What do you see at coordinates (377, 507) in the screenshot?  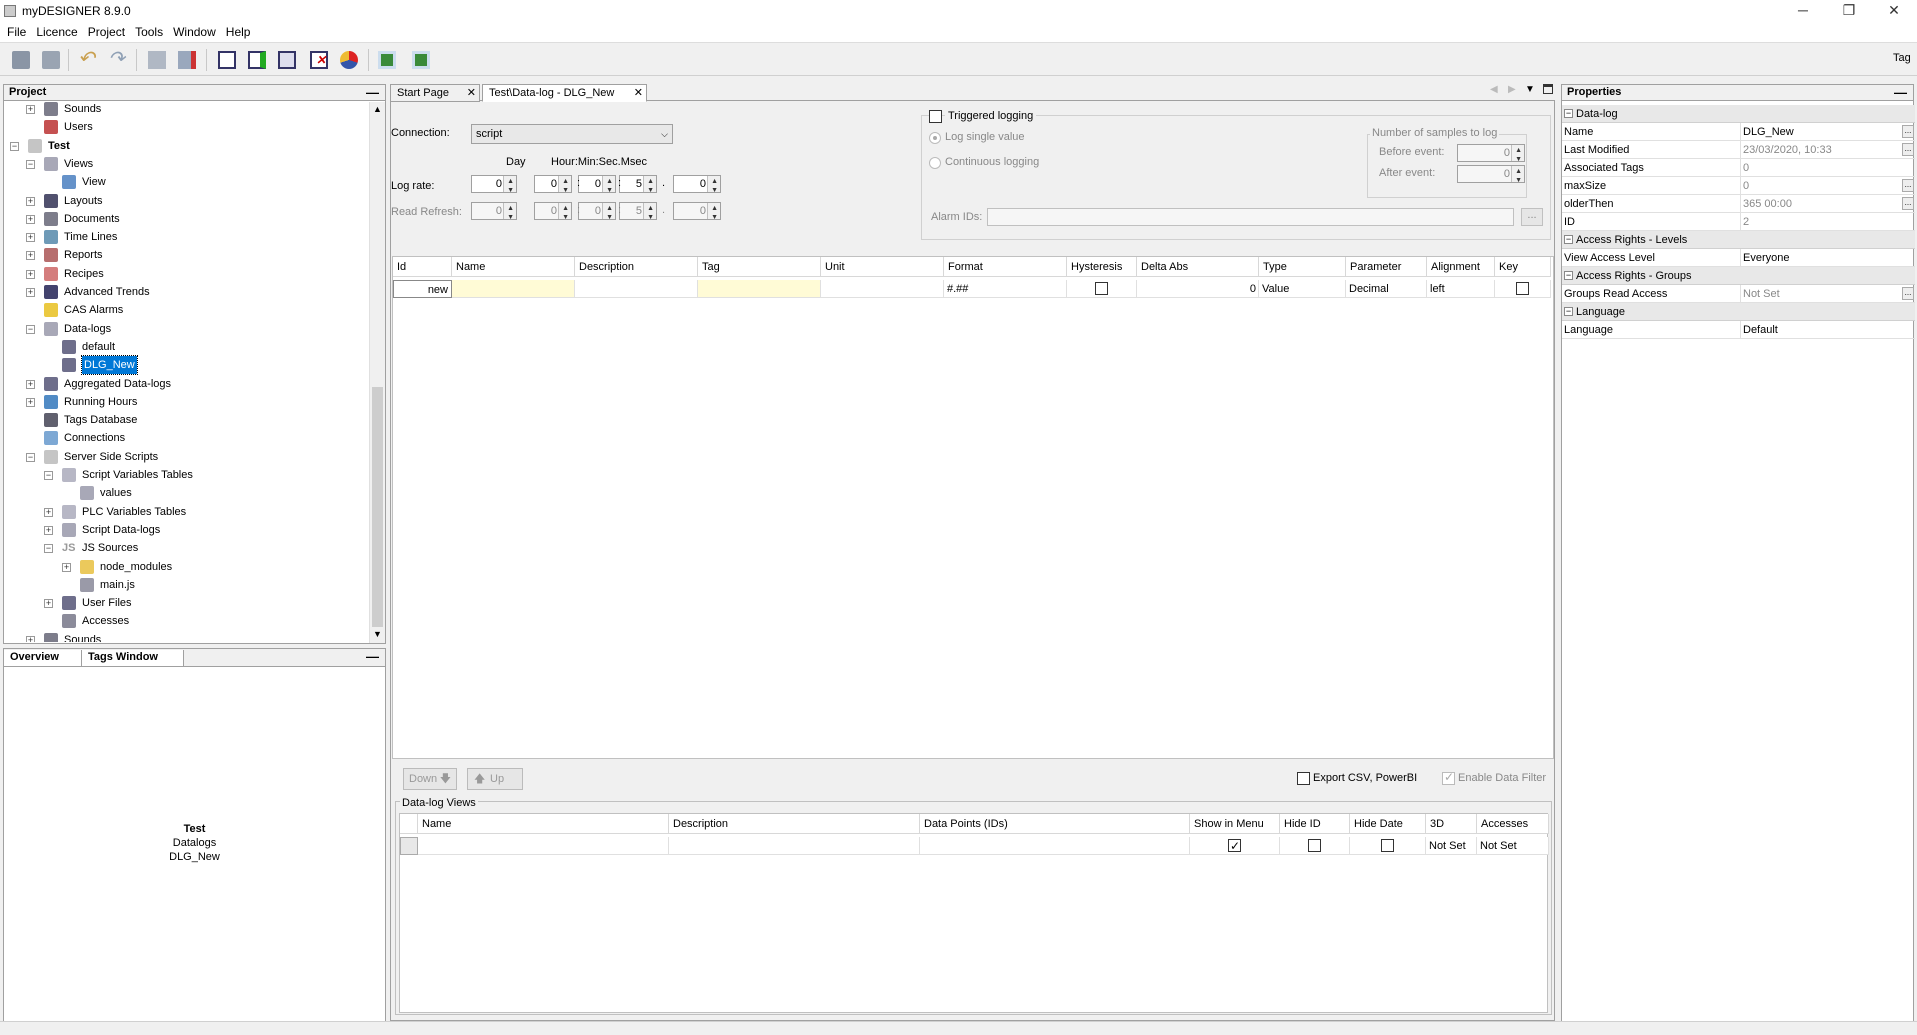 I see `scroll-thumb` at bounding box center [377, 507].